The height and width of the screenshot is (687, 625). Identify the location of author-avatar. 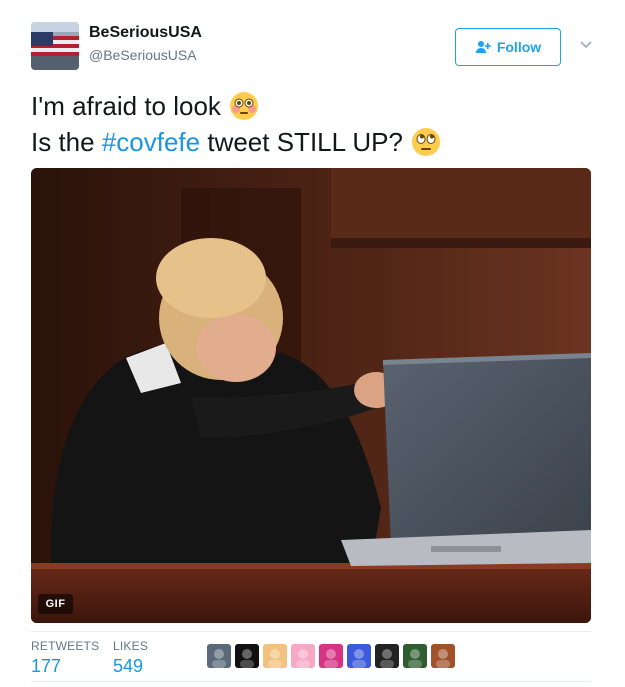
(55, 46).